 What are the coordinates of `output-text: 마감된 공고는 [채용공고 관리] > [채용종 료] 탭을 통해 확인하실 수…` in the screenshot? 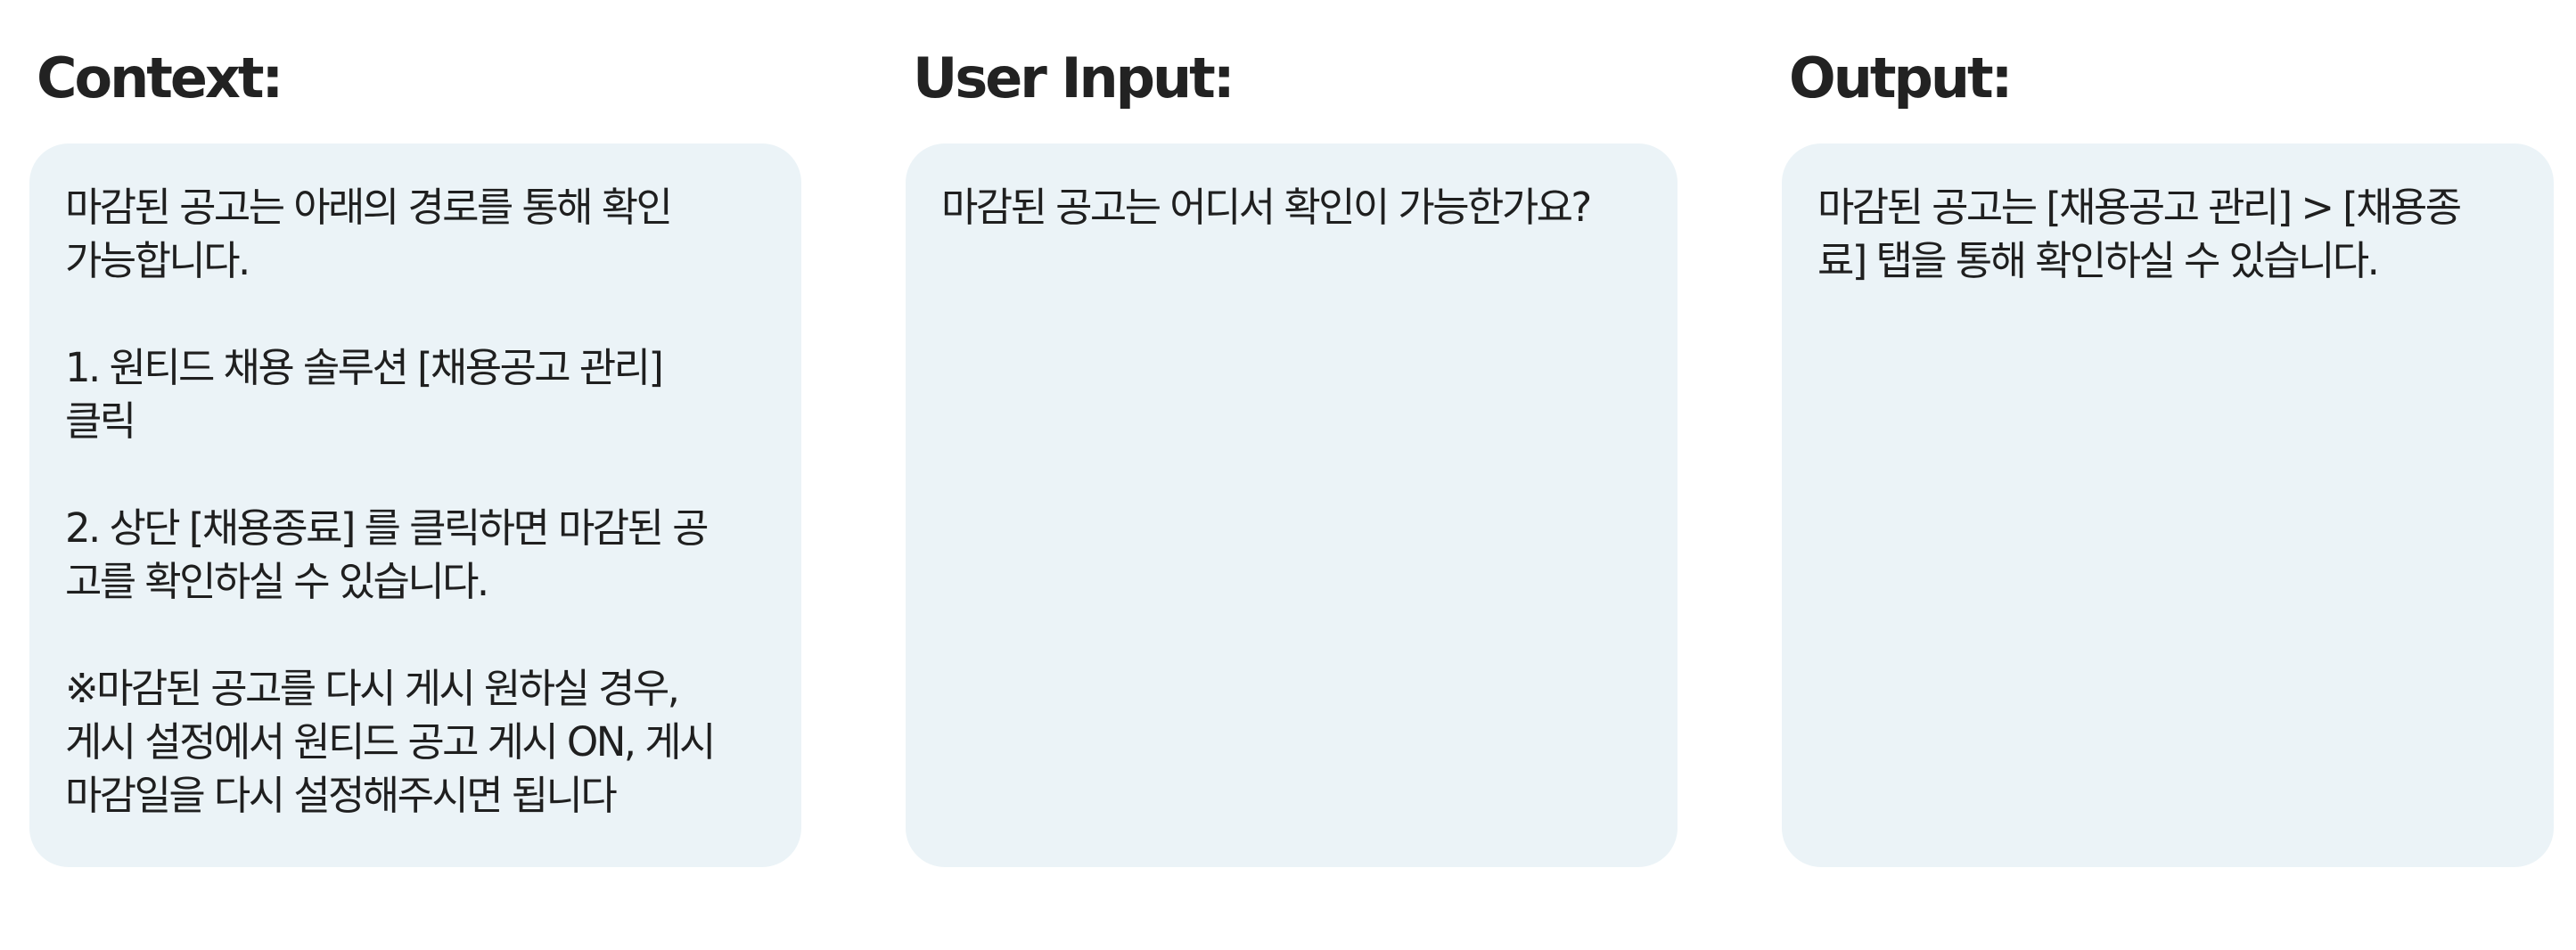 It's located at (2139, 234).